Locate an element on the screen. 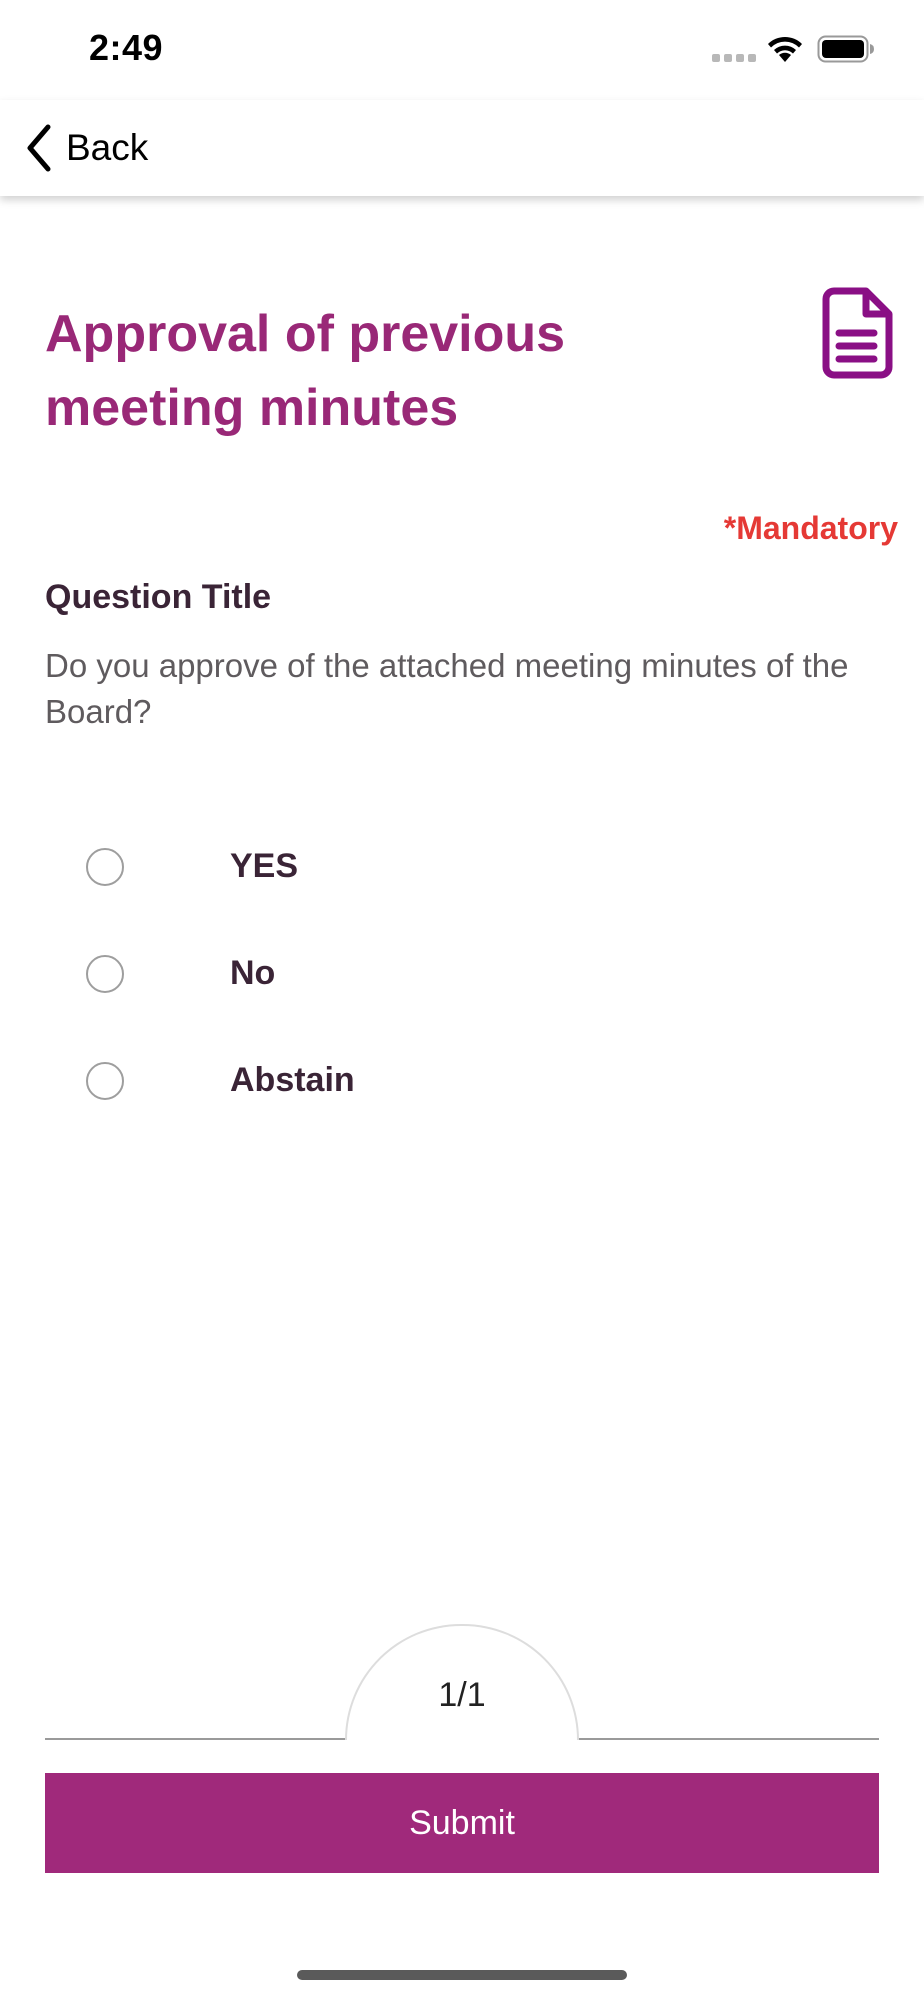  battery-icon is located at coordinates (845, 49).